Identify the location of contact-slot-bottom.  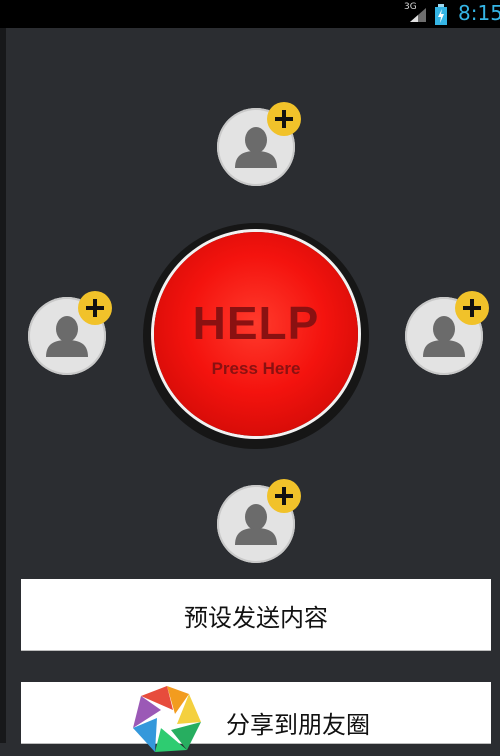
(259, 521).